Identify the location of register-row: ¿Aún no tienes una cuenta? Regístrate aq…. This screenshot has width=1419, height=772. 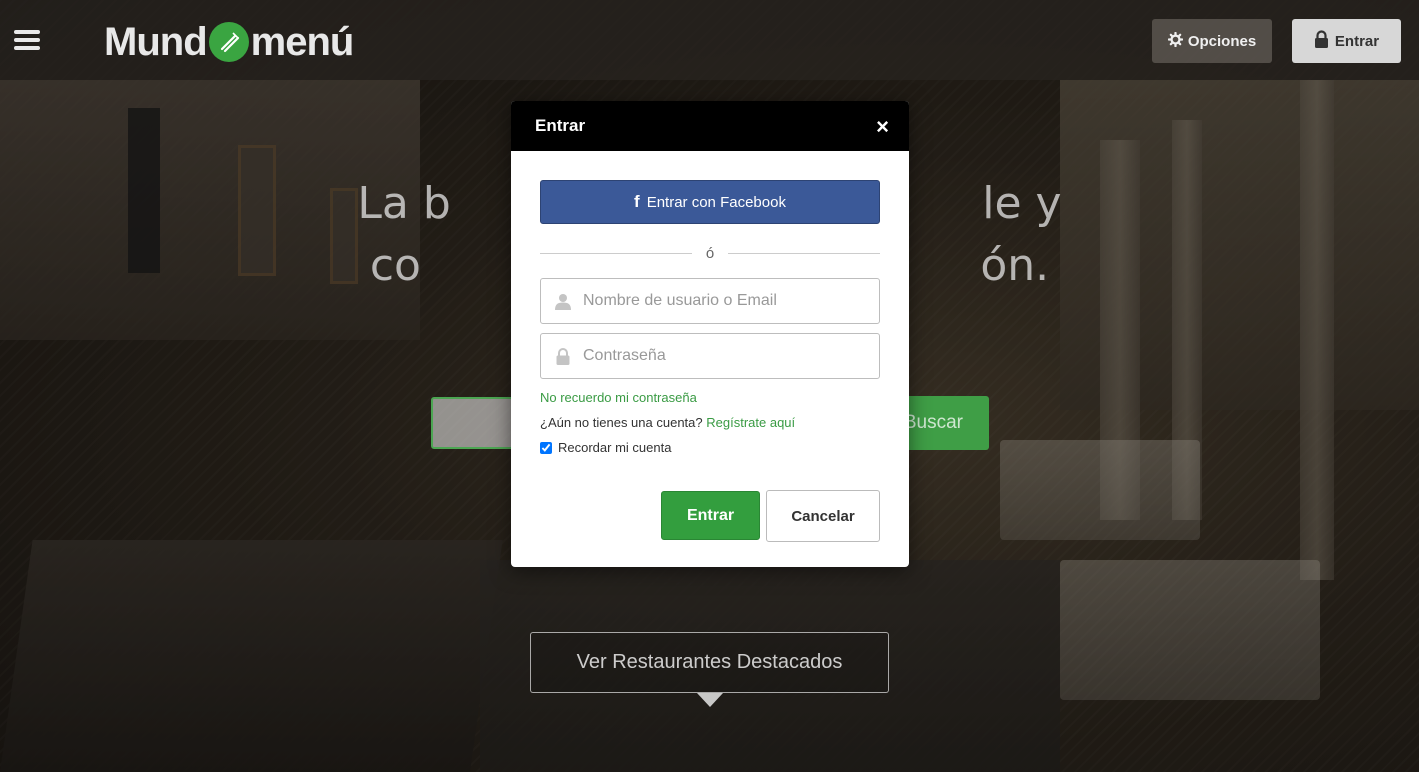
(667, 422).